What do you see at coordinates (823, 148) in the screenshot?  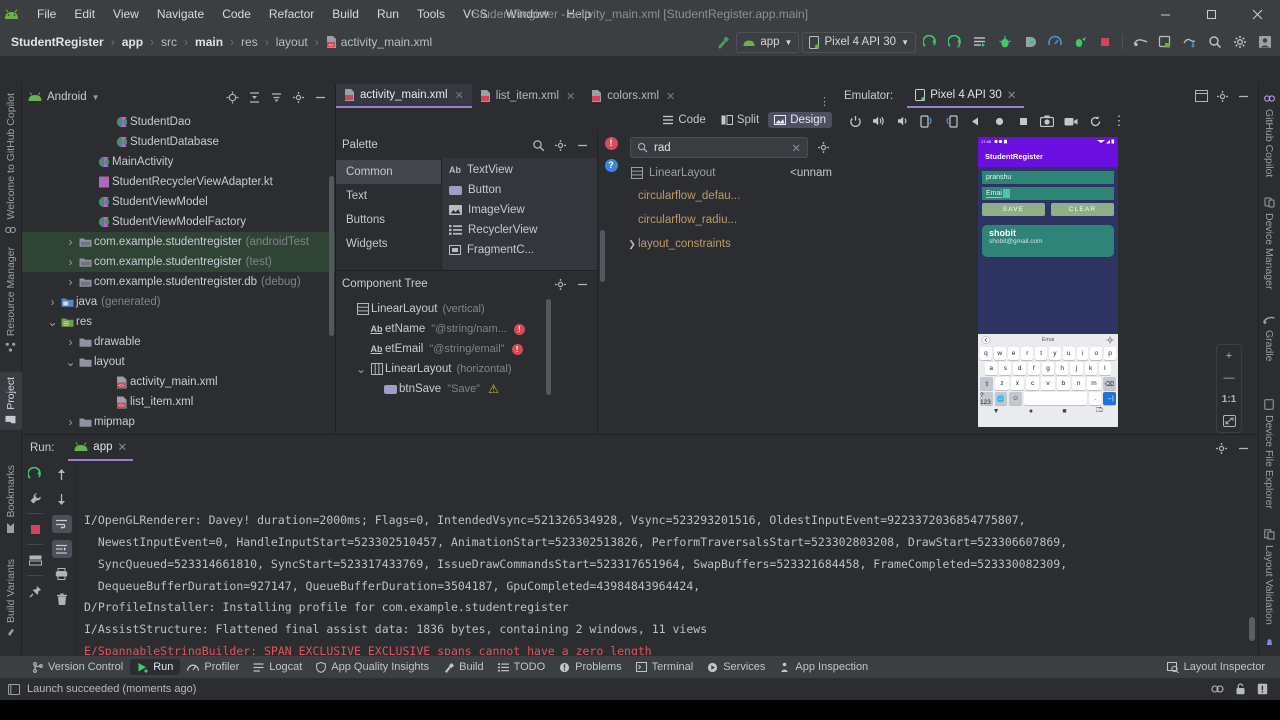 I see `attributes-settings-gear-icon` at bounding box center [823, 148].